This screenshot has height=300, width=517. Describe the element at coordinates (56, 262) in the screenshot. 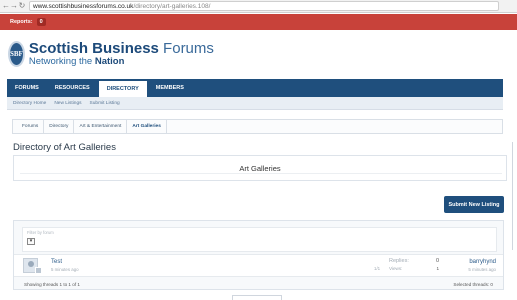

I see `thread-title: Test` at that location.